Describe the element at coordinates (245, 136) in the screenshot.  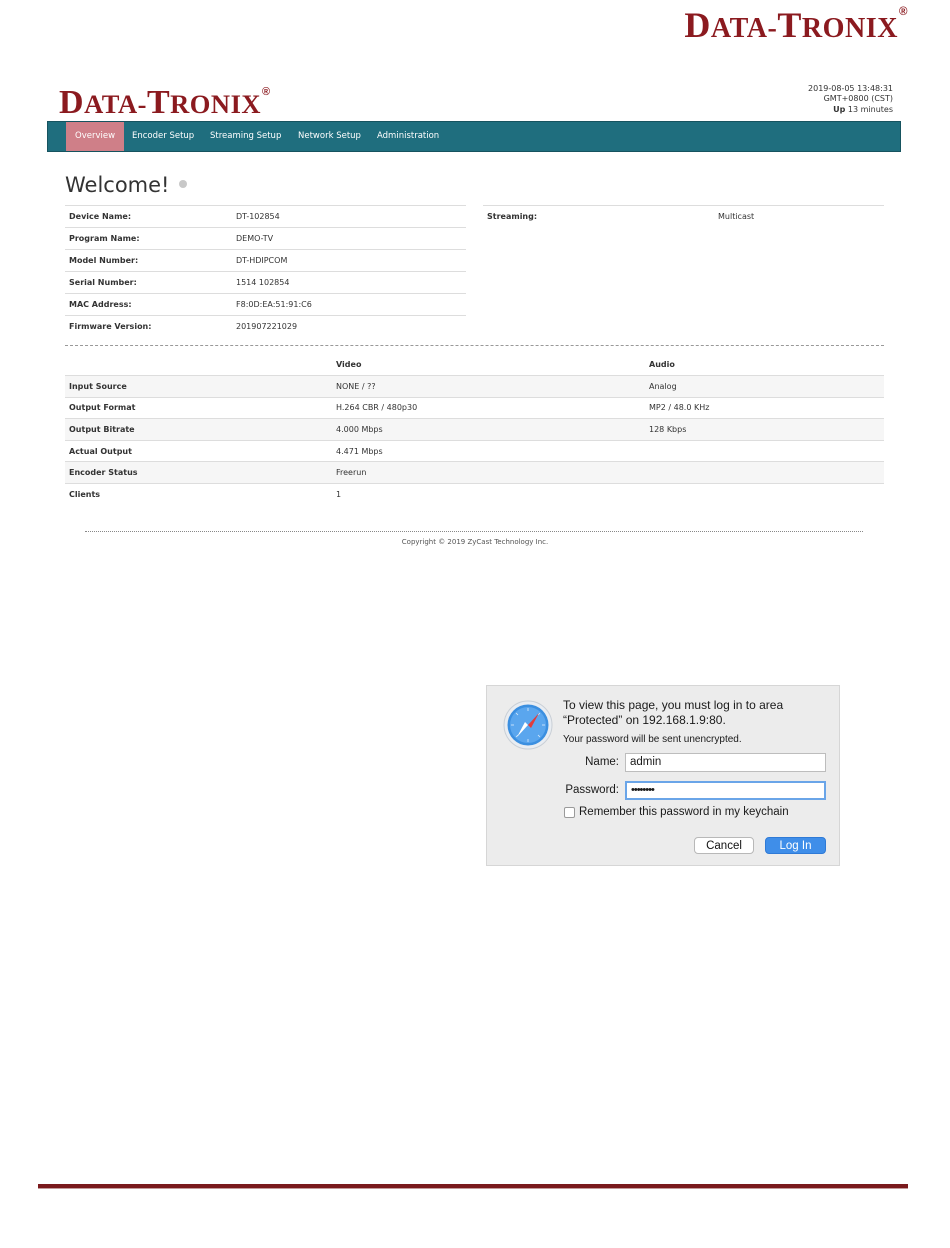
I see `tab-streaming-setup: Streaming Setup` at that location.